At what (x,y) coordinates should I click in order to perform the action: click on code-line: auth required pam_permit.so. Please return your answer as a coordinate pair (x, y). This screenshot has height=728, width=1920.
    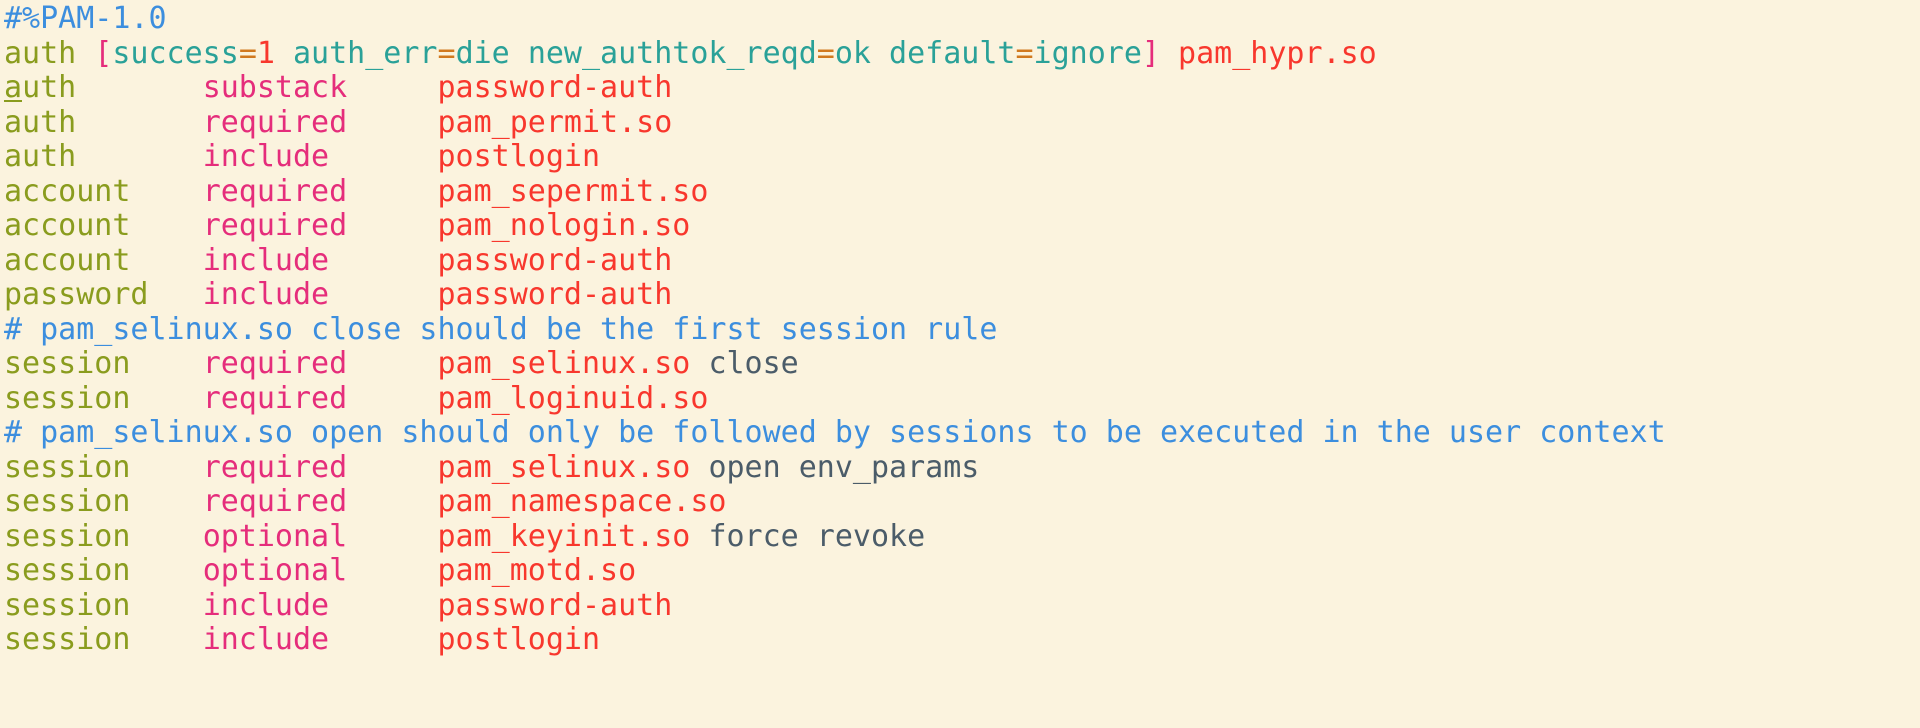
    Looking at the image, I should click on (962, 122).